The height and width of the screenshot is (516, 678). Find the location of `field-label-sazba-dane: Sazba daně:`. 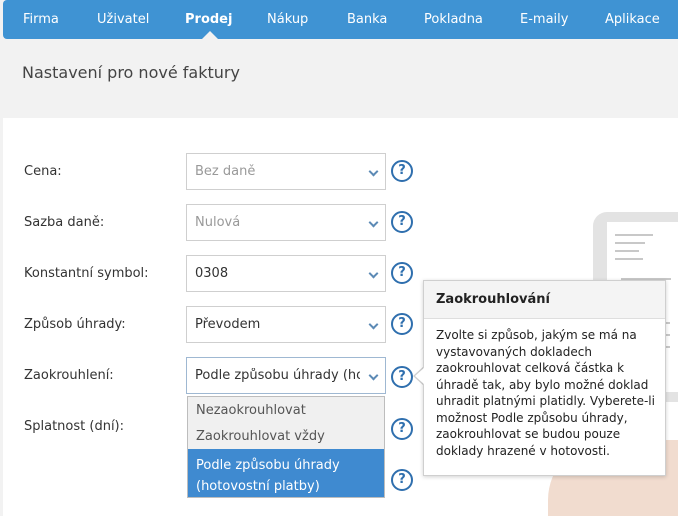

field-label-sazba-dane: Sazba daně: is located at coordinates (64, 222).